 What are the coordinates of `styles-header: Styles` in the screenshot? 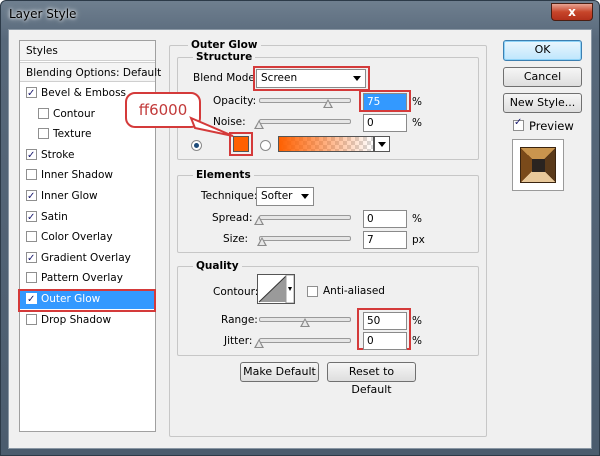 It's located at (87, 51).